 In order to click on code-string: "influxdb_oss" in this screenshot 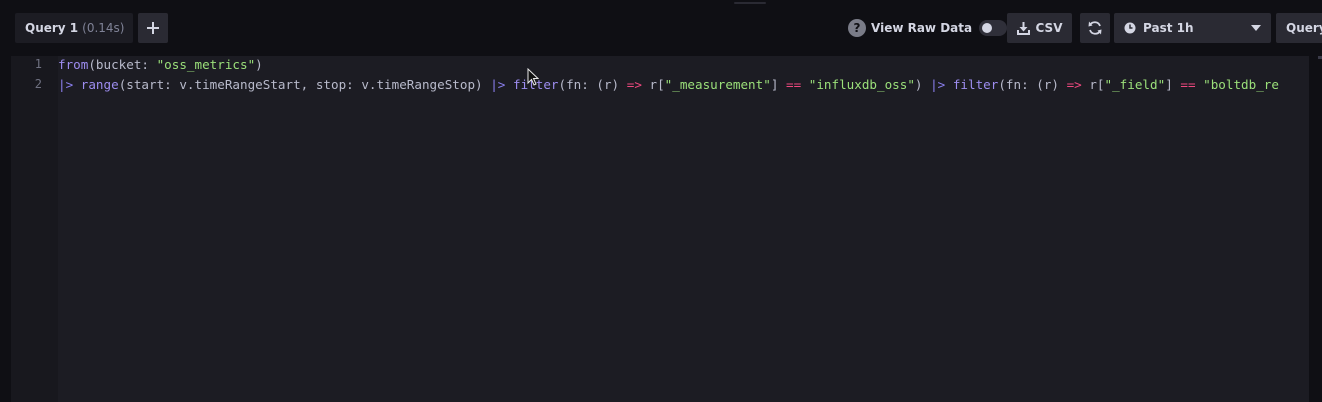, I will do `click(861, 84)`.